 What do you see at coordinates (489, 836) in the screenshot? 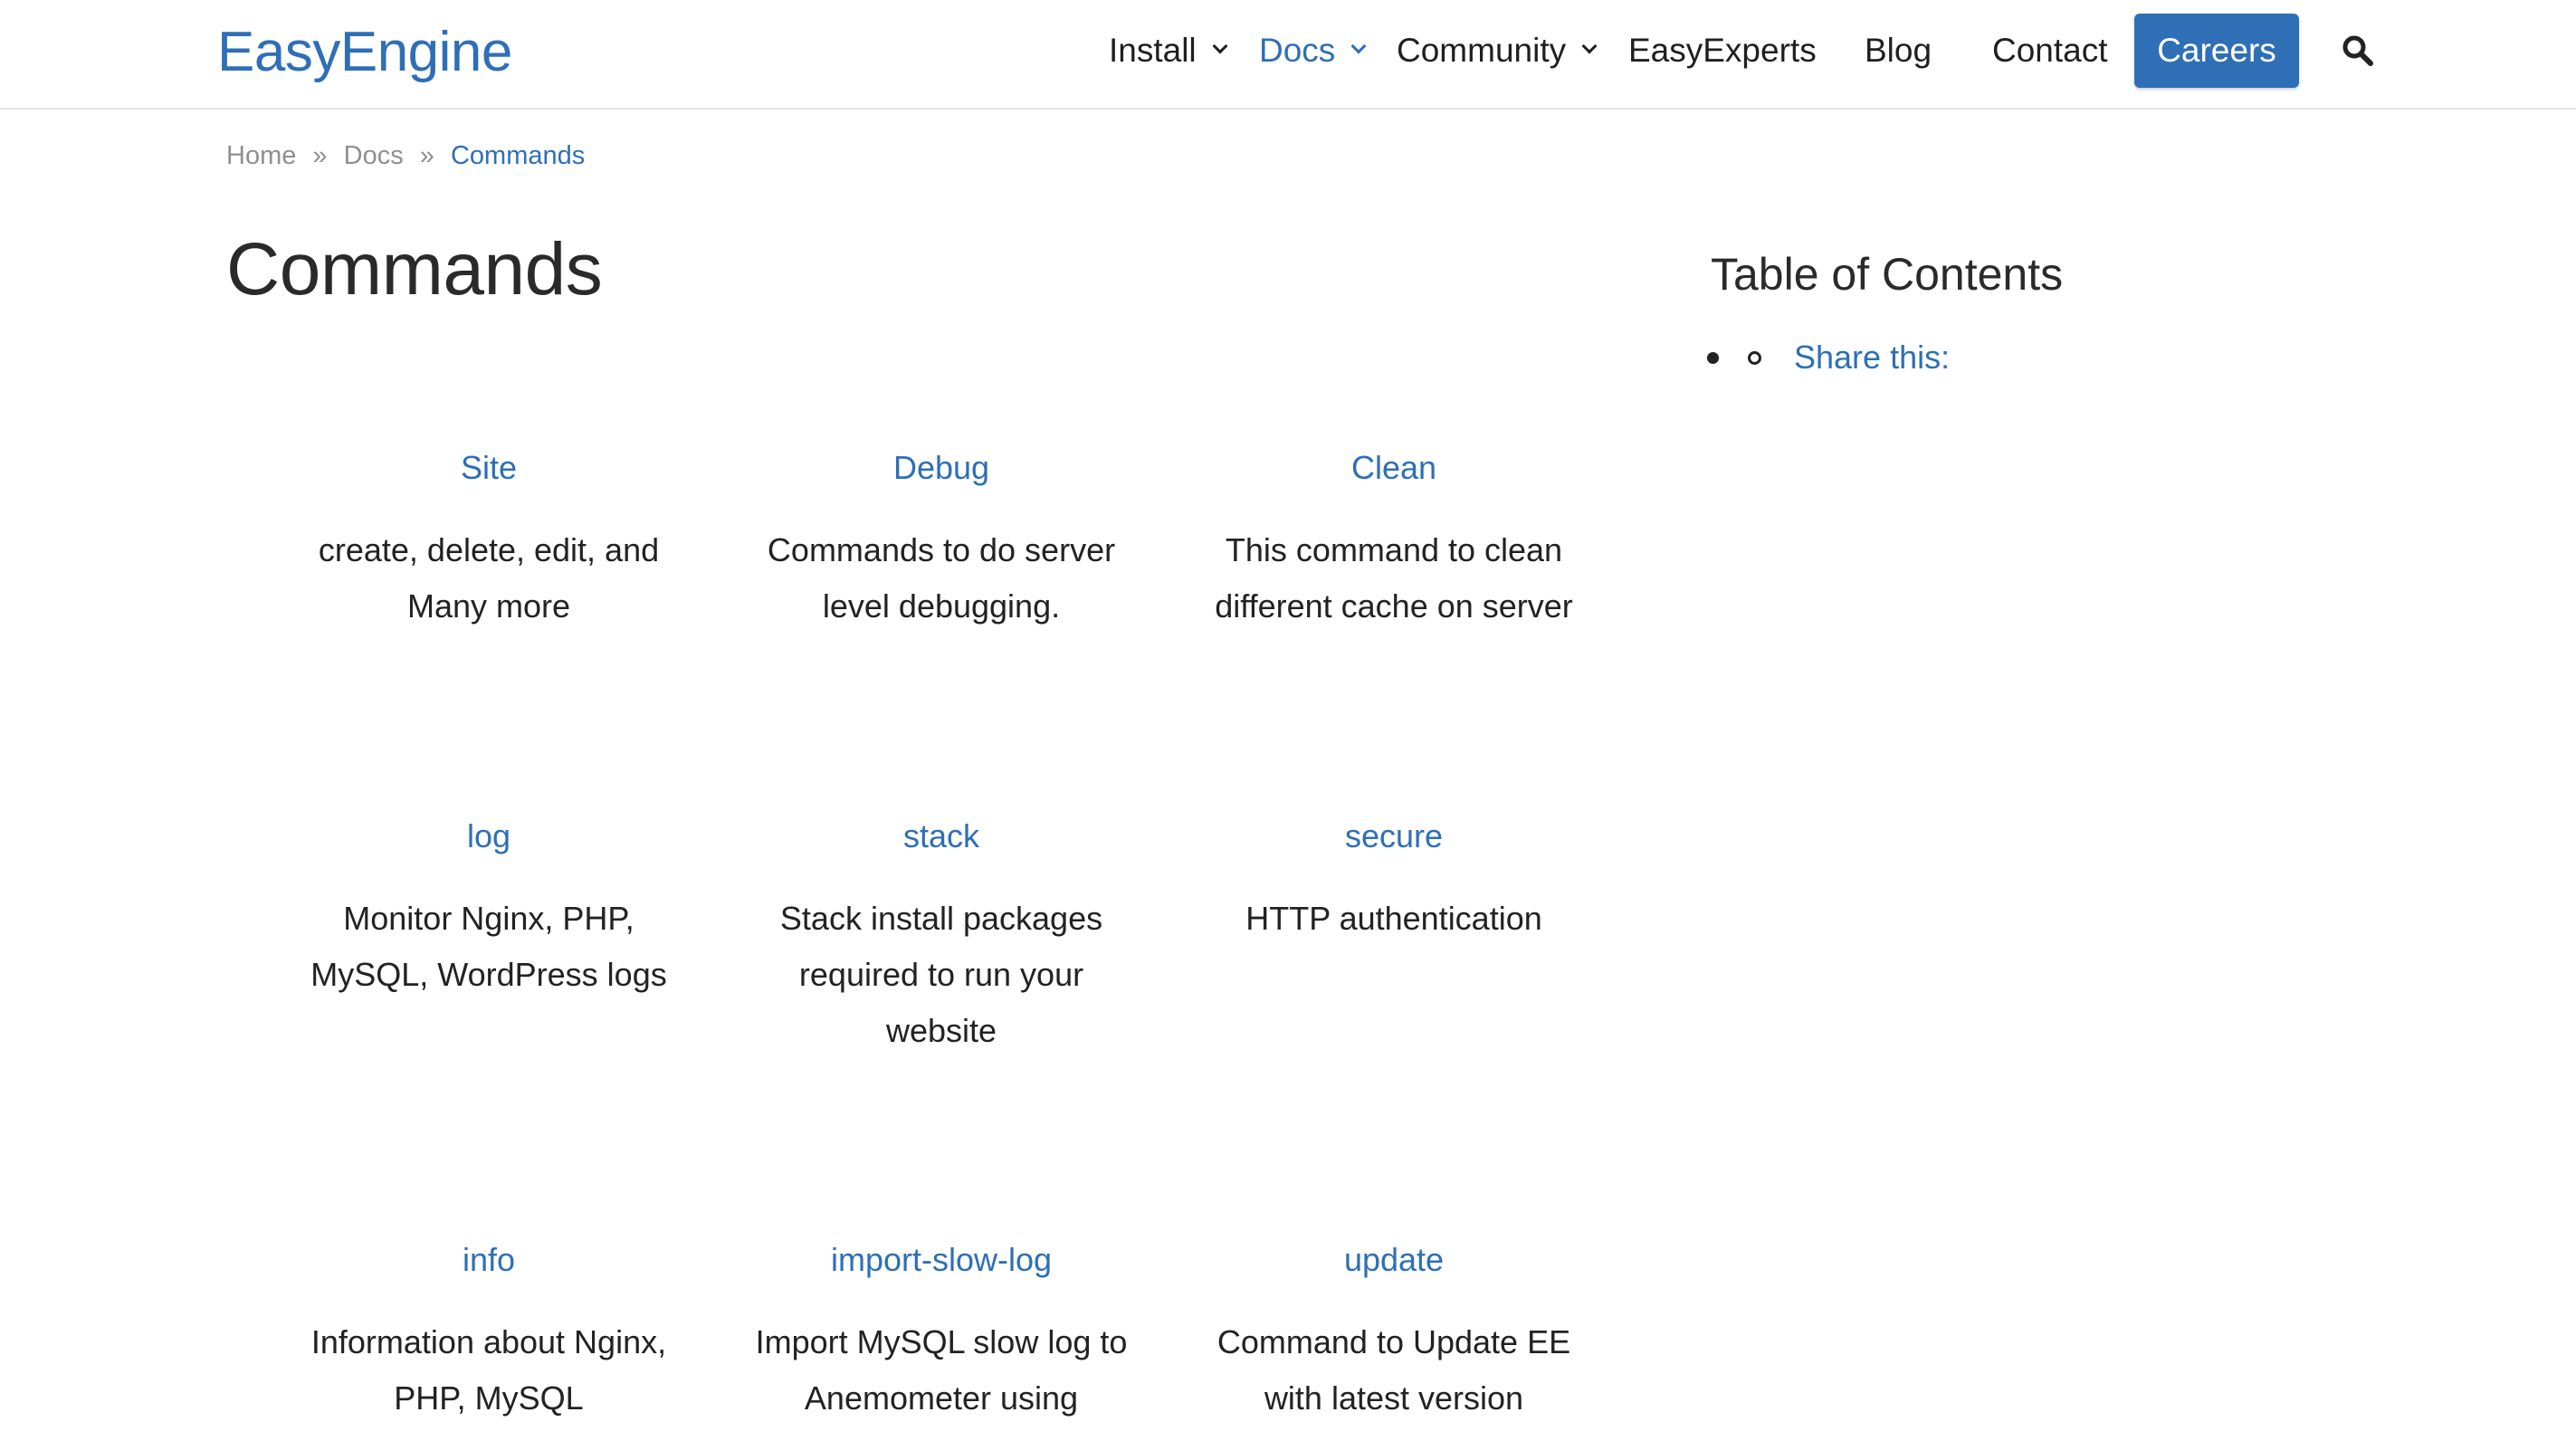
I see `command-link-log: log` at bounding box center [489, 836].